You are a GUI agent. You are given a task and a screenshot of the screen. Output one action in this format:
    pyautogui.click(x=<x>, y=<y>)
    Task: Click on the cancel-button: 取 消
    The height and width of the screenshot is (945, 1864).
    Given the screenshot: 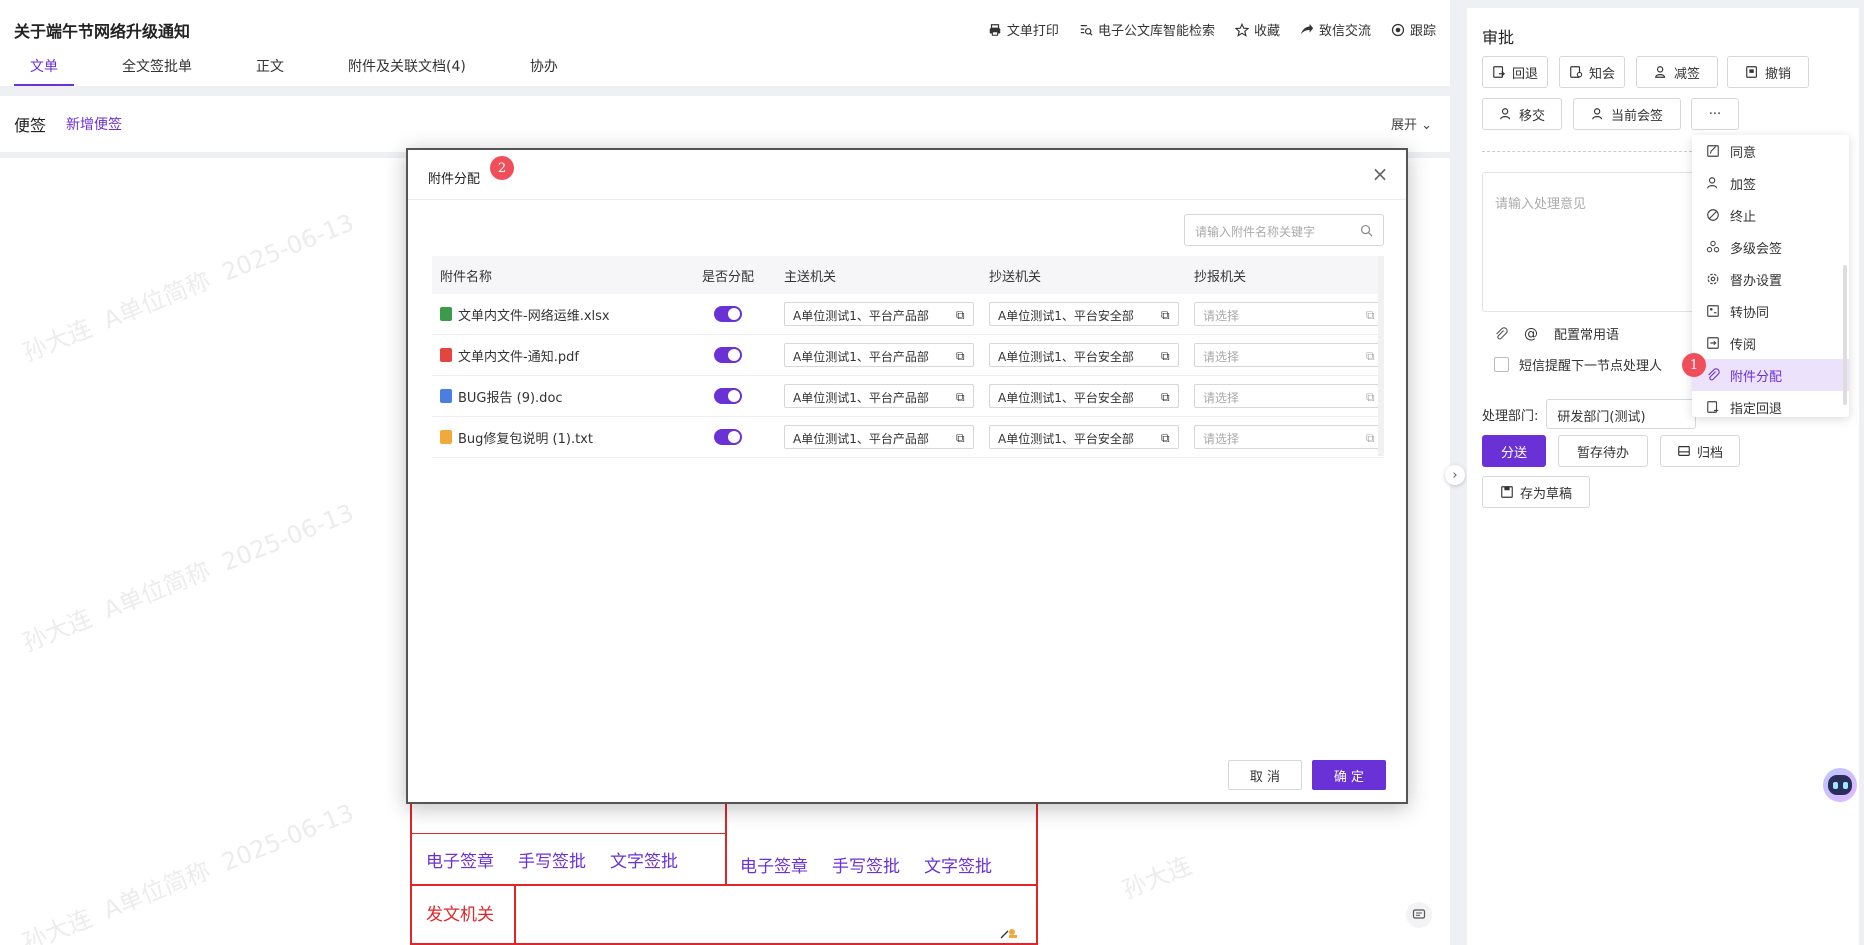 What is the action you would take?
    pyautogui.click(x=1265, y=775)
    